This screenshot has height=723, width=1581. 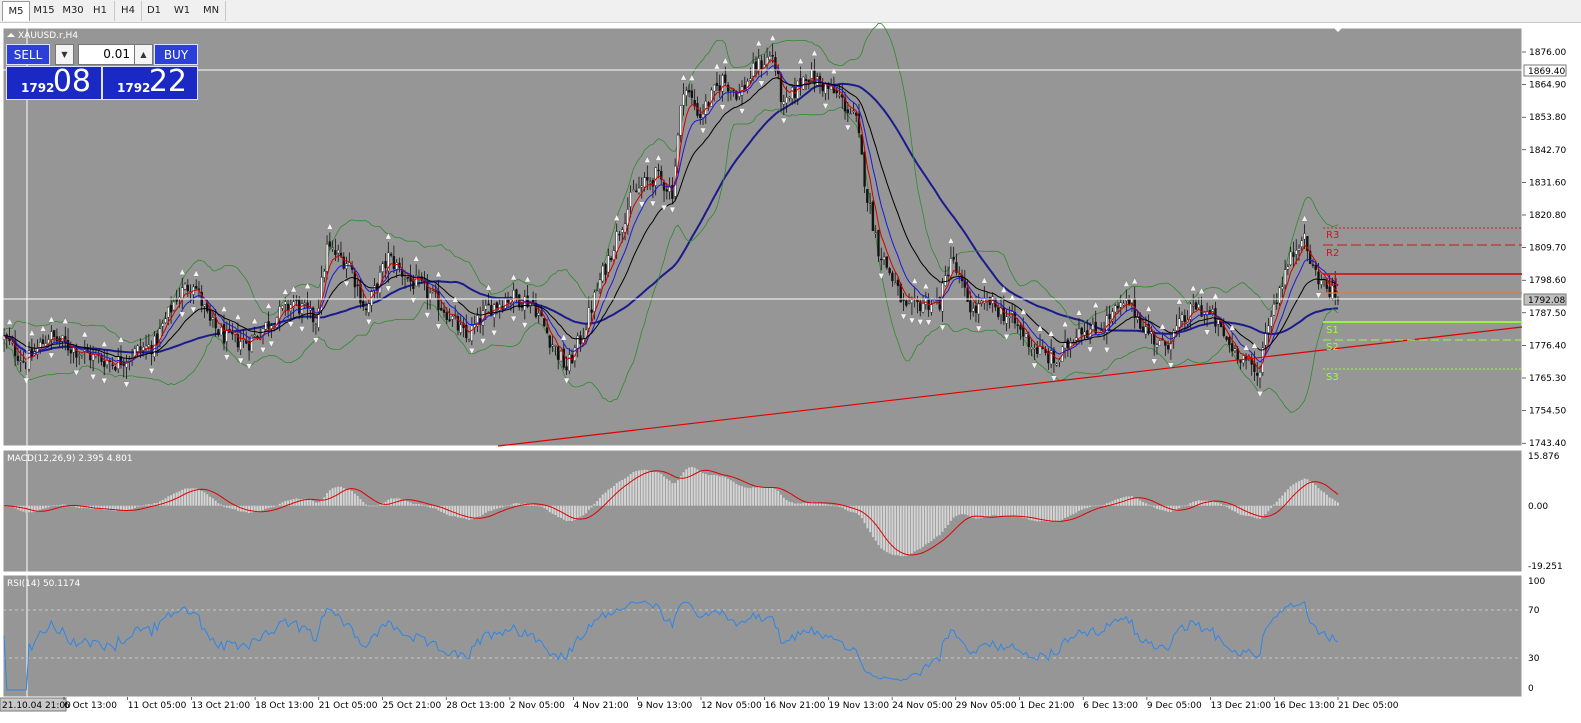 I want to click on time-axis-label: 19 Nov 13:00, so click(x=858, y=706).